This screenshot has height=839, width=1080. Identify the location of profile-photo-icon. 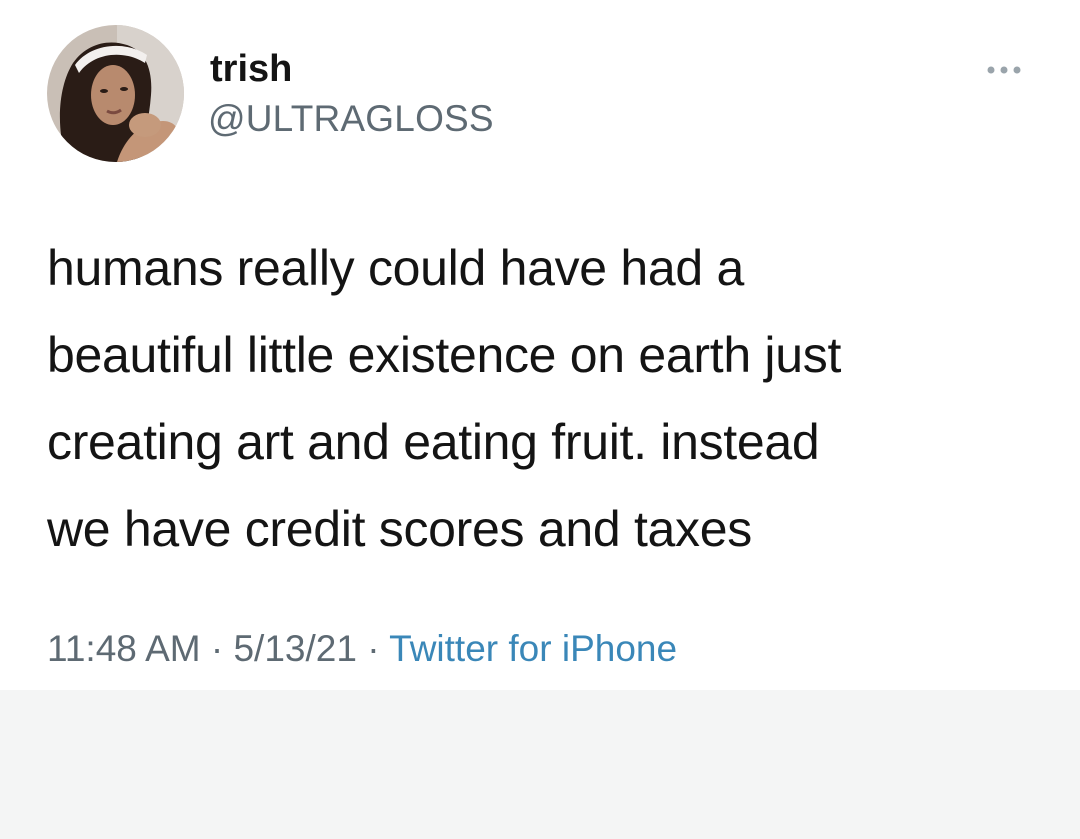
(115, 93).